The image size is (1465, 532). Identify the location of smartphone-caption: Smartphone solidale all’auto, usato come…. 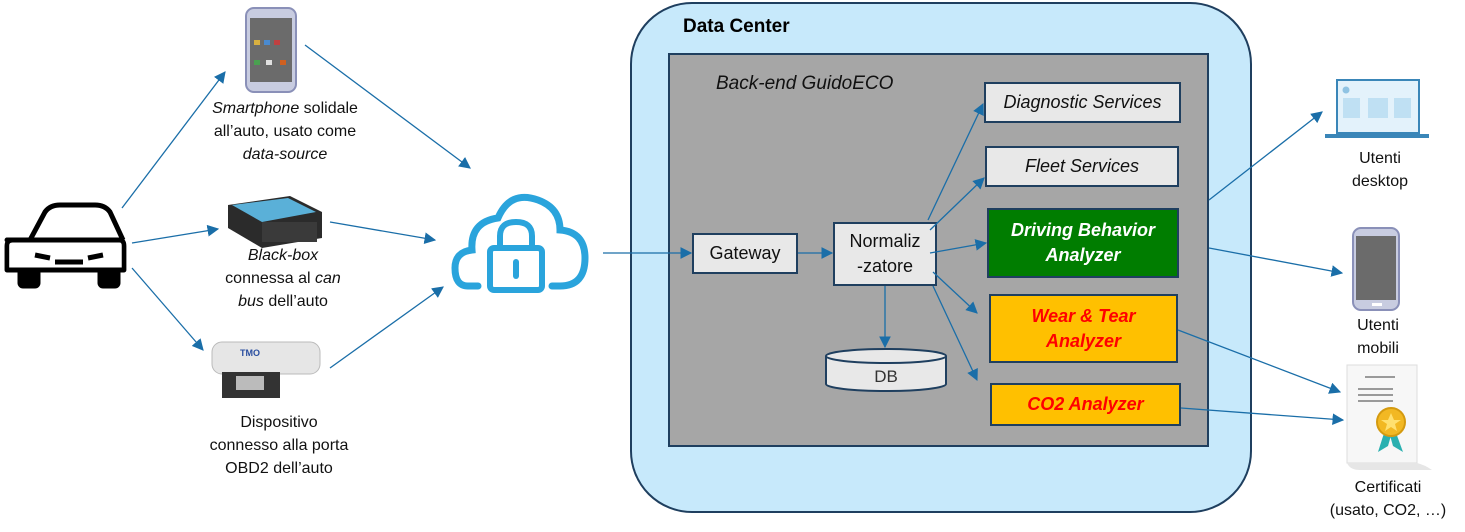
(285, 131).